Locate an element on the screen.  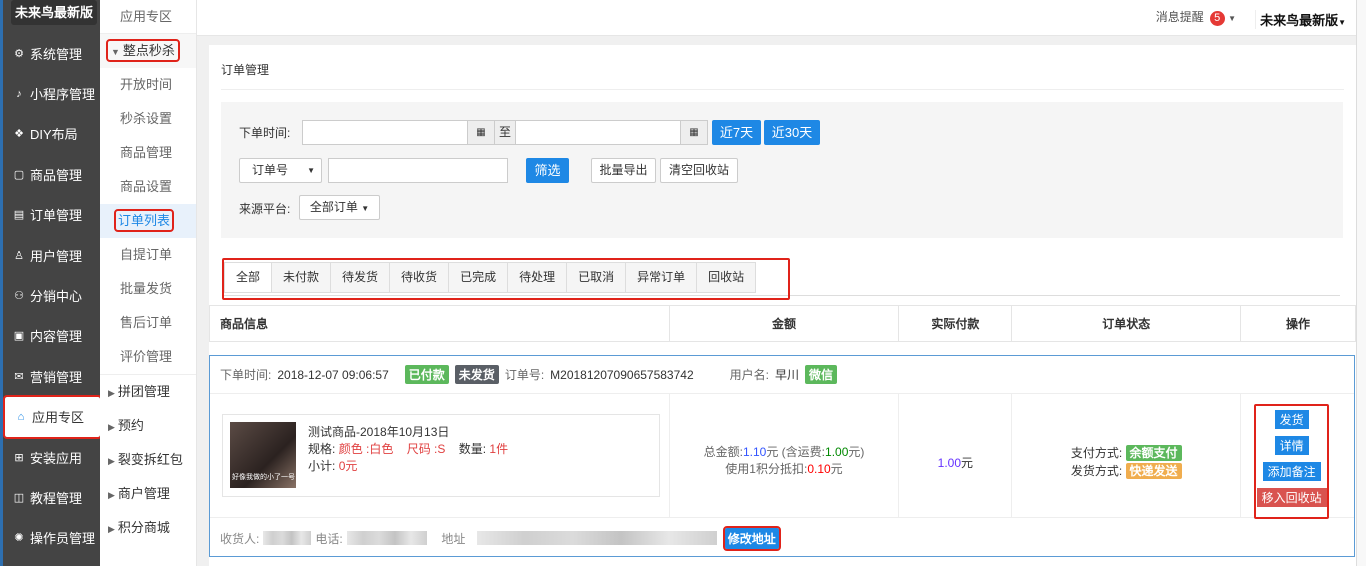
receiver-redacted is located at coordinates (287, 538).